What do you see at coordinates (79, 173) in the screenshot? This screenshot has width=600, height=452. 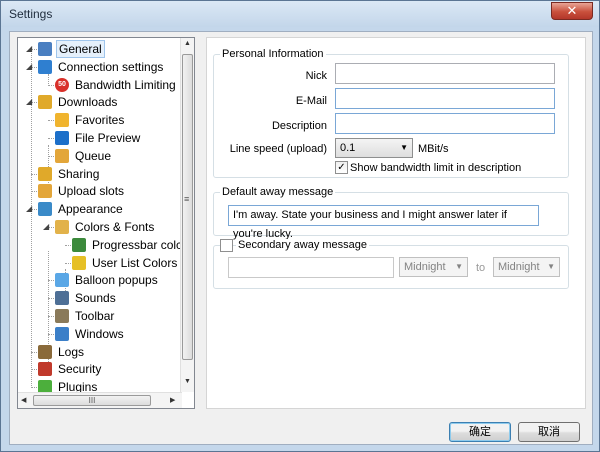 I see `tree-item-label: Sharing` at bounding box center [79, 173].